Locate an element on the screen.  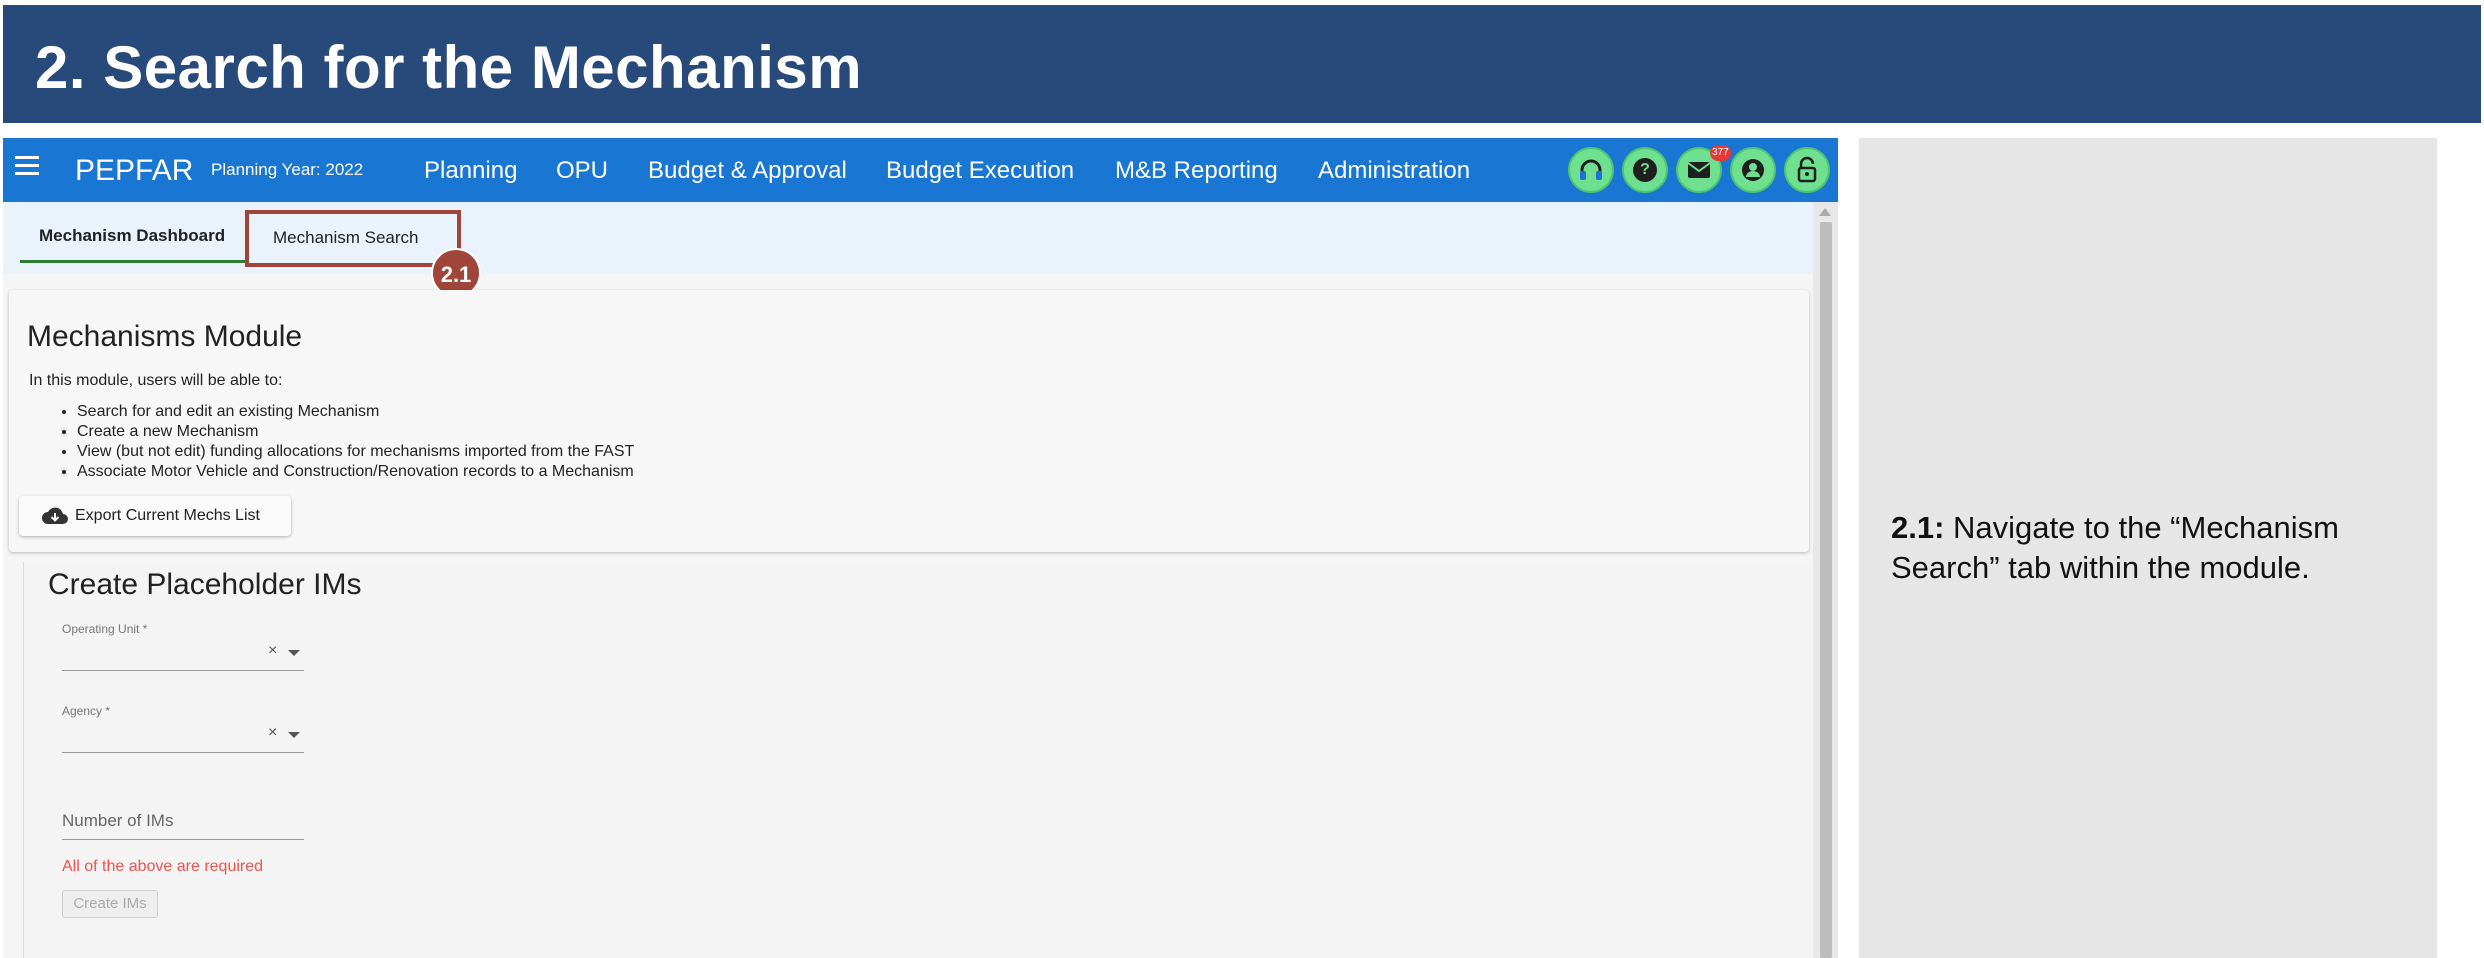
vertical-scrollbar is located at coordinates (1825, 580).